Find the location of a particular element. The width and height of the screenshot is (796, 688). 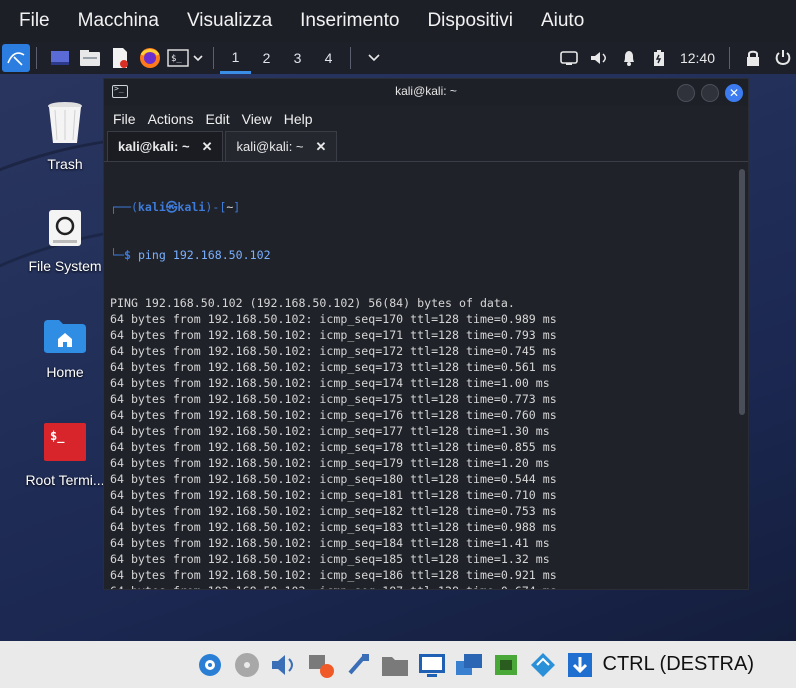

drive-icon is located at coordinates (65, 230).